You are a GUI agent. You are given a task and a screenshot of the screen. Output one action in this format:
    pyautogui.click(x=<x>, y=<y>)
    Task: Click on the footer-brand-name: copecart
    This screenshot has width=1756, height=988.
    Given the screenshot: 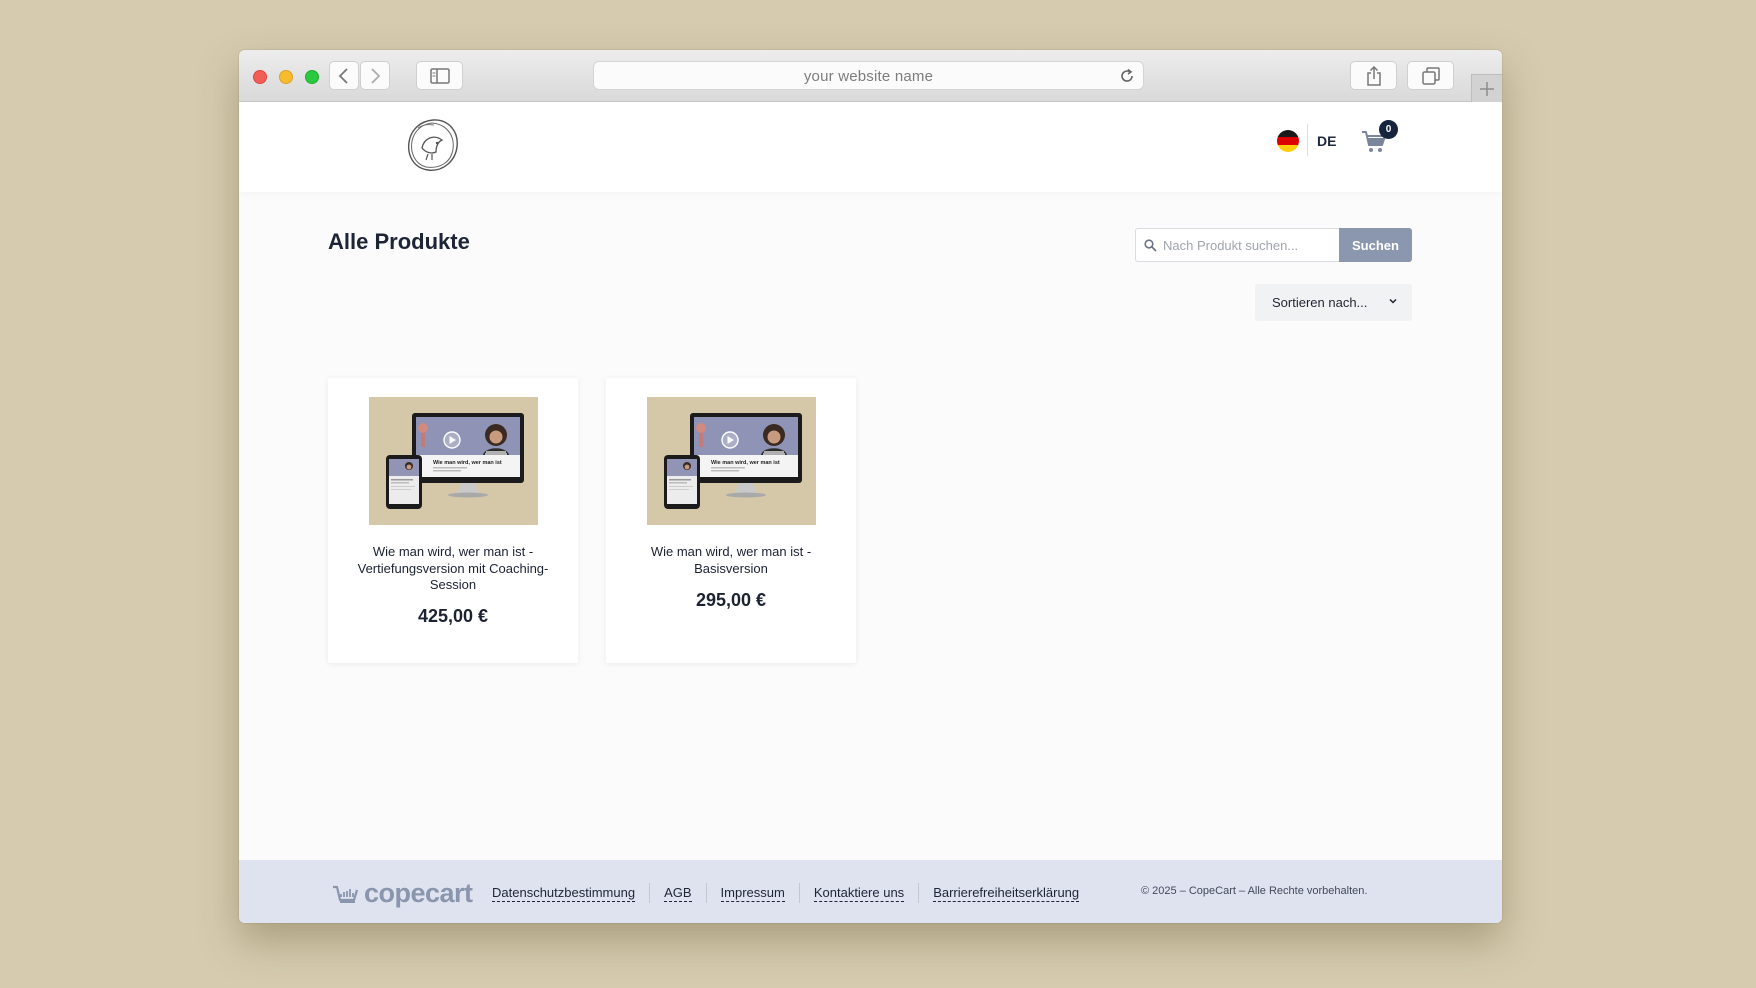 What is the action you would take?
    pyautogui.click(x=418, y=893)
    